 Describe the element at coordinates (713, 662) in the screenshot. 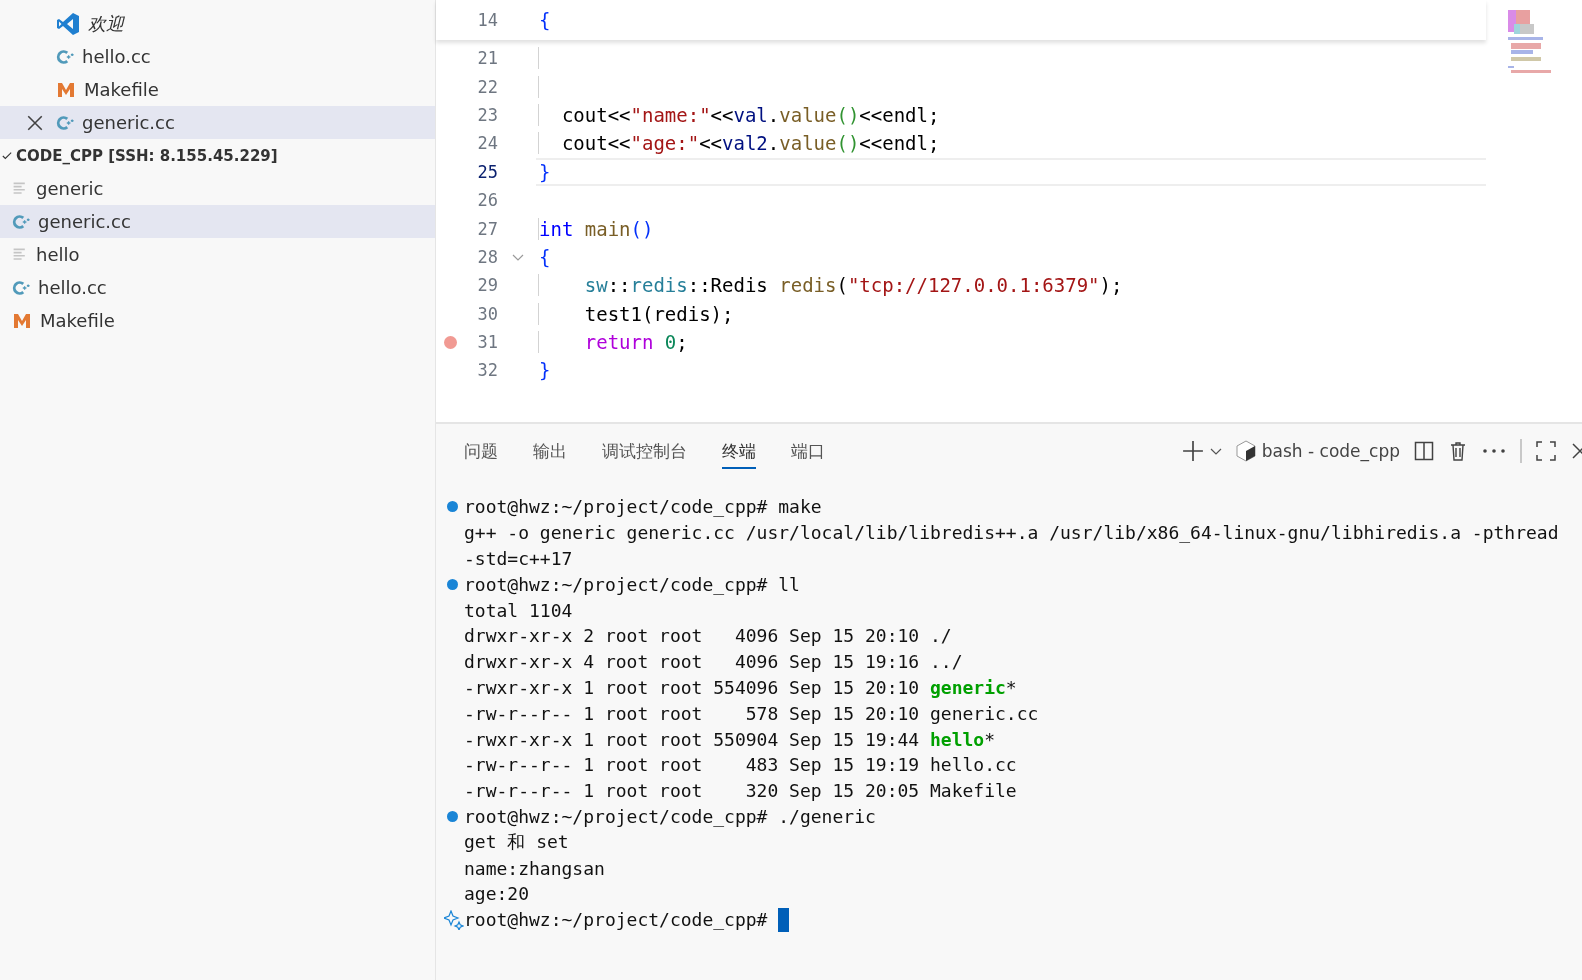

I see `terminal-line: drwxr-xr-x 4 root root 4096 Sep 15 19:16 ../` at that location.